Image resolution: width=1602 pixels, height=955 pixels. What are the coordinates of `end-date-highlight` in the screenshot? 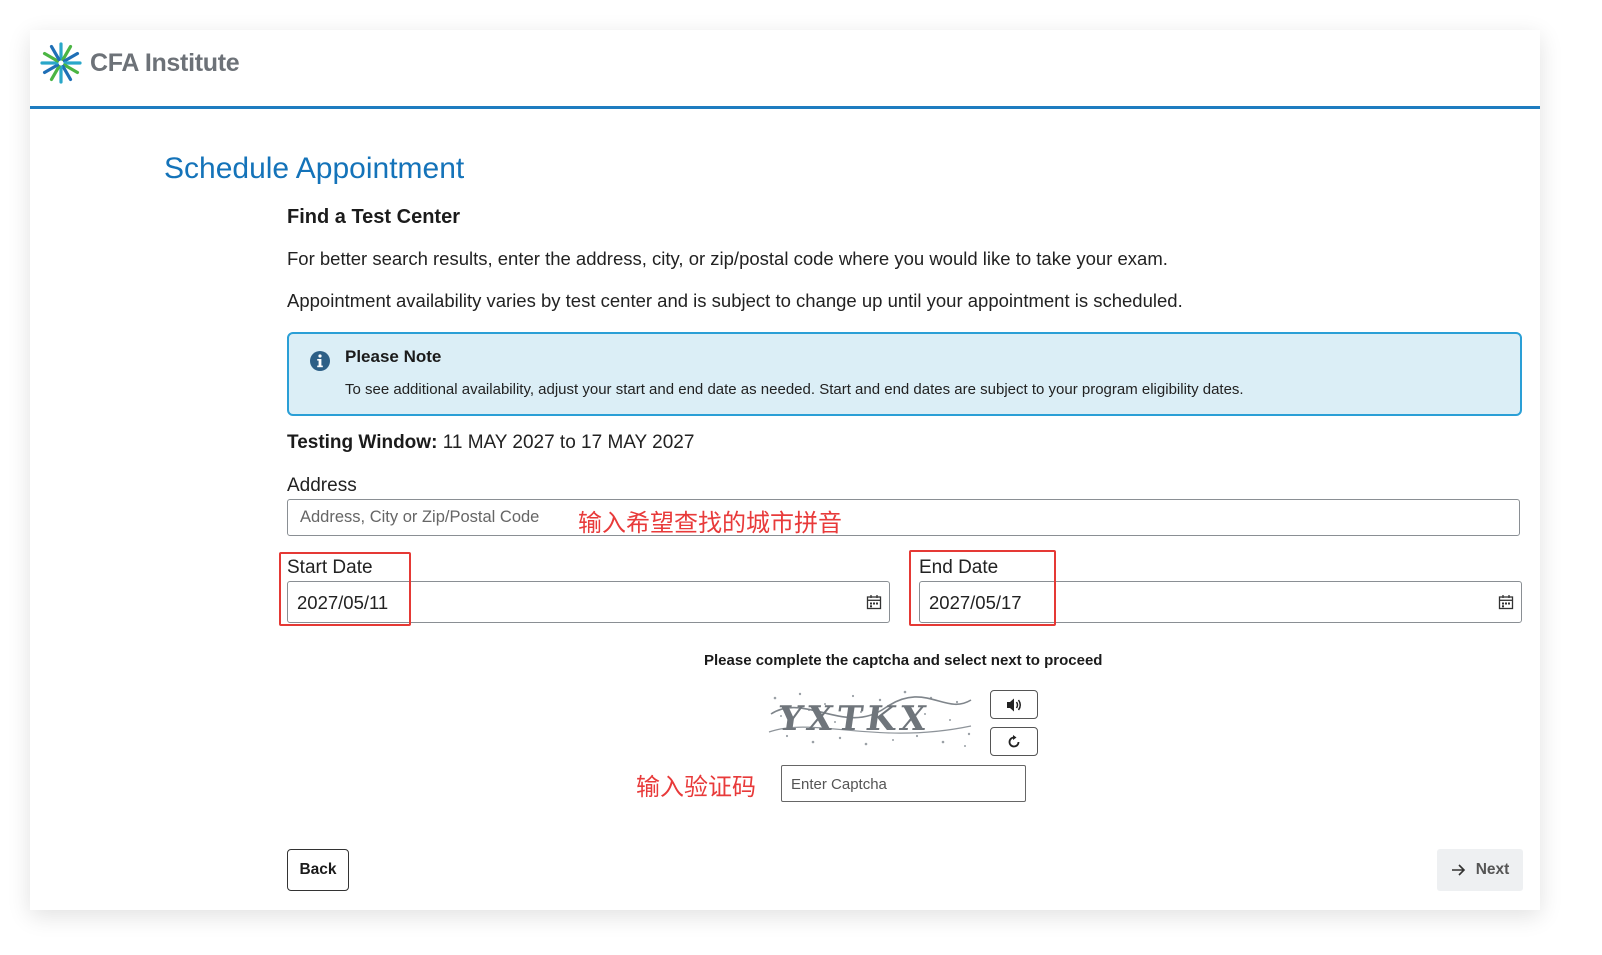 It's located at (982, 588).